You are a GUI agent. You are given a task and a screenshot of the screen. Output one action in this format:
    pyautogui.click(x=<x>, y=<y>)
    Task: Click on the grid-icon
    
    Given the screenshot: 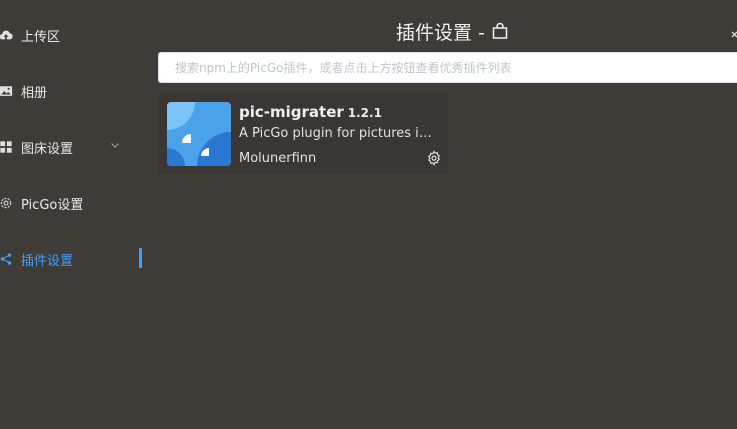 What is the action you would take?
    pyautogui.click(x=6, y=147)
    